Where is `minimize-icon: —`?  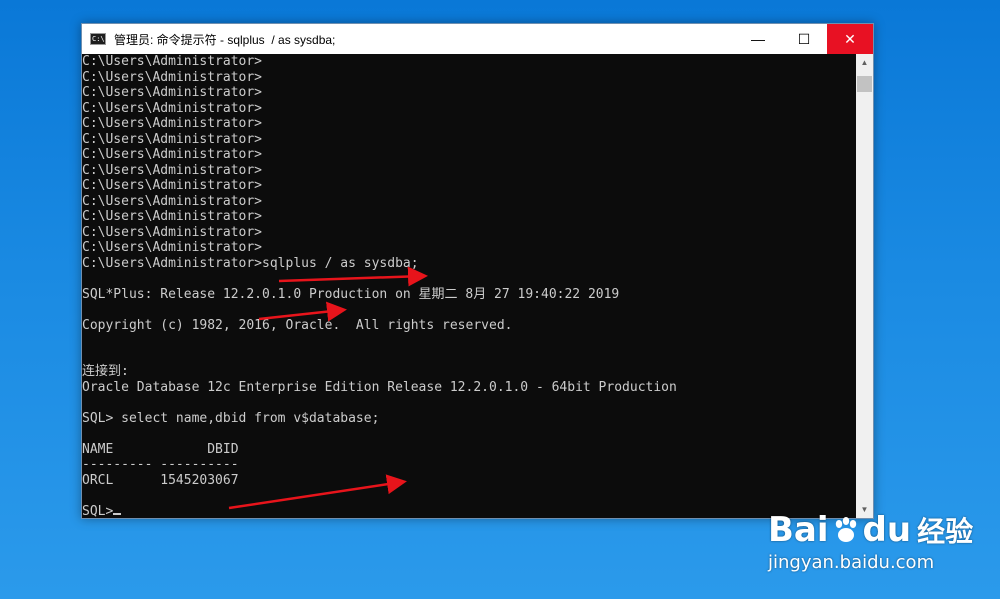
minimize-icon: — is located at coordinates (758, 39).